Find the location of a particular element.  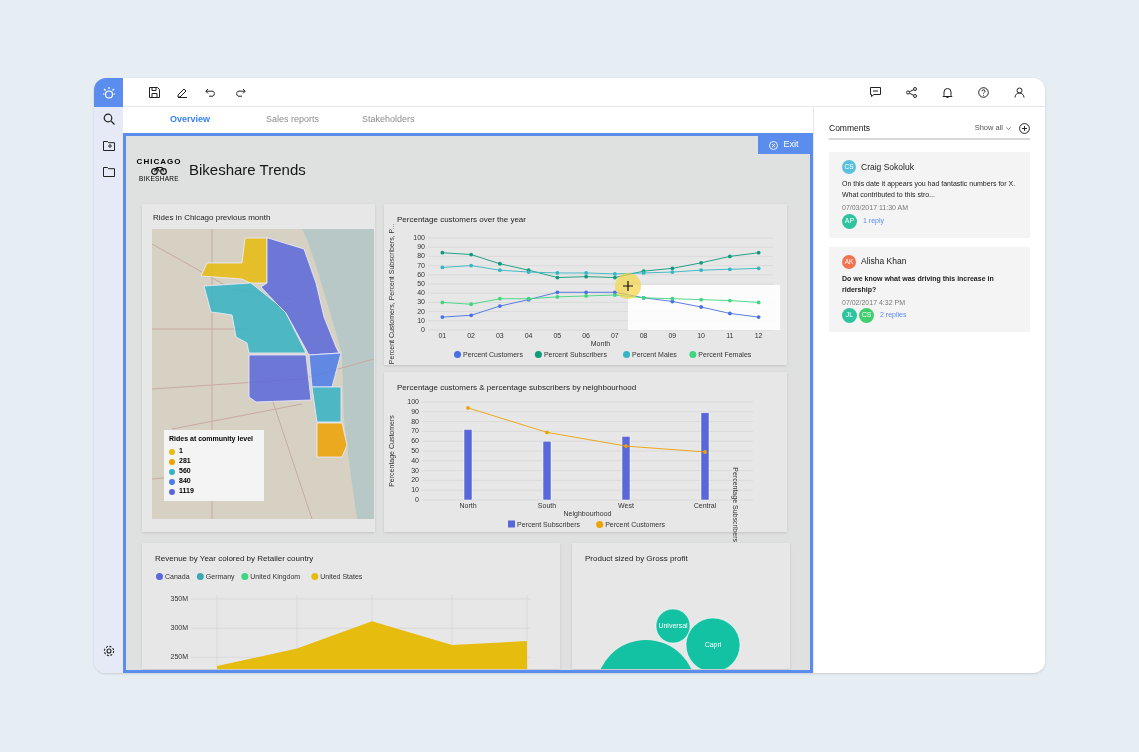

author-name: Craig Sokoluk is located at coordinates (887, 167).